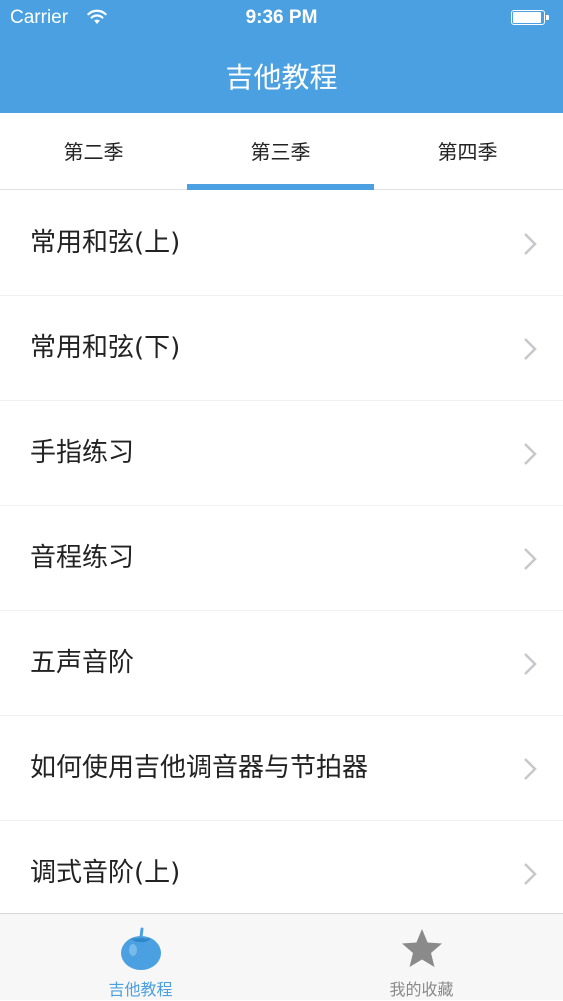 Image resolution: width=563 pixels, height=1001 pixels. I want to click on bottom-tabbar: 吉他教程 我的收藏, so click(281, 956).